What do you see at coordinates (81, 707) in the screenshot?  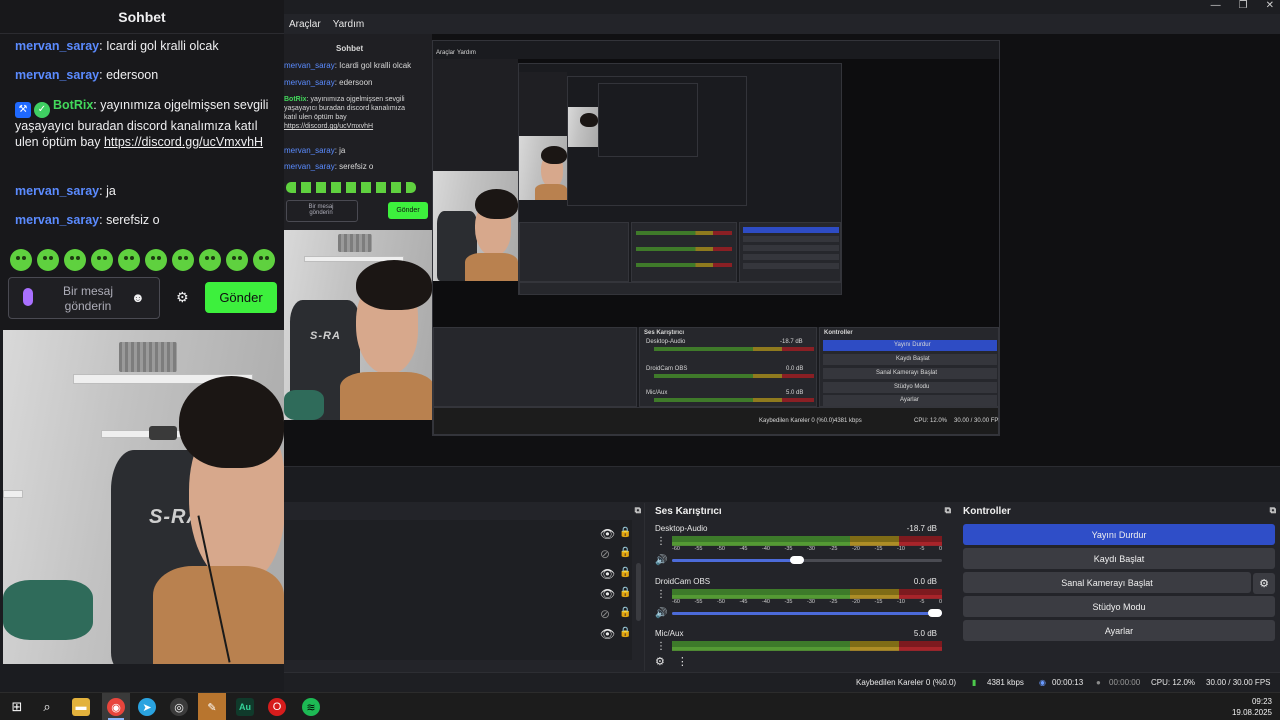 I see `file-explorer-icon: ▬` at bounding box center [81, 707].